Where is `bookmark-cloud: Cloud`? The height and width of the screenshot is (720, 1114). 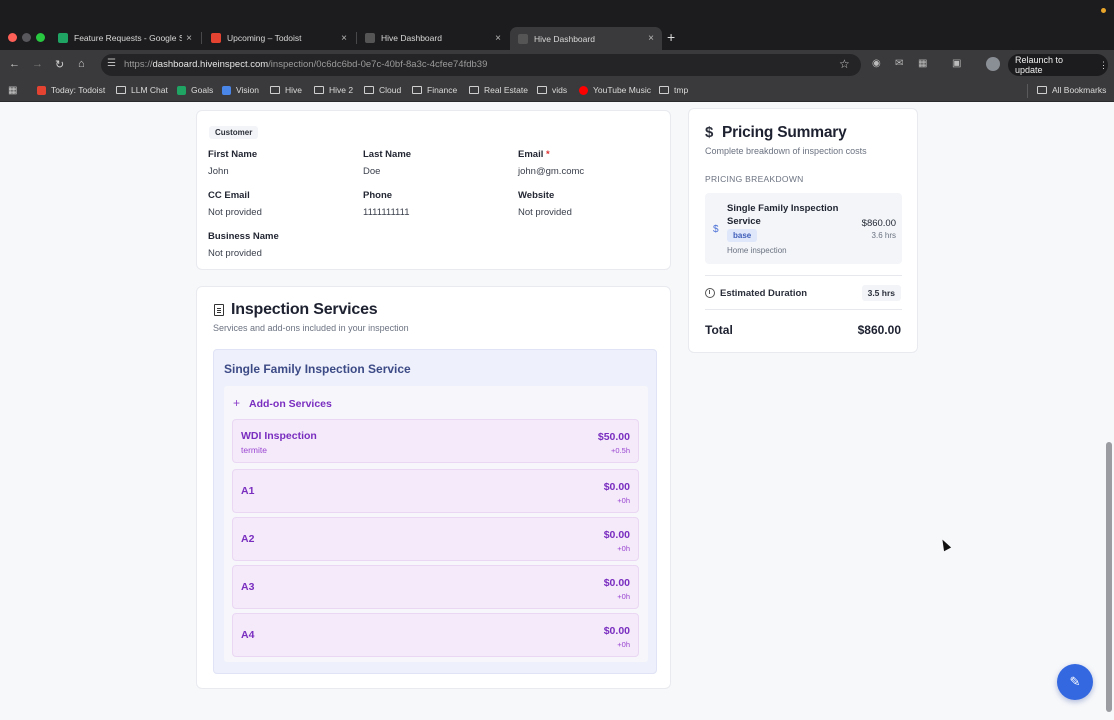 bookmark-cloud: Cloud is located at coordinates (382, 90).